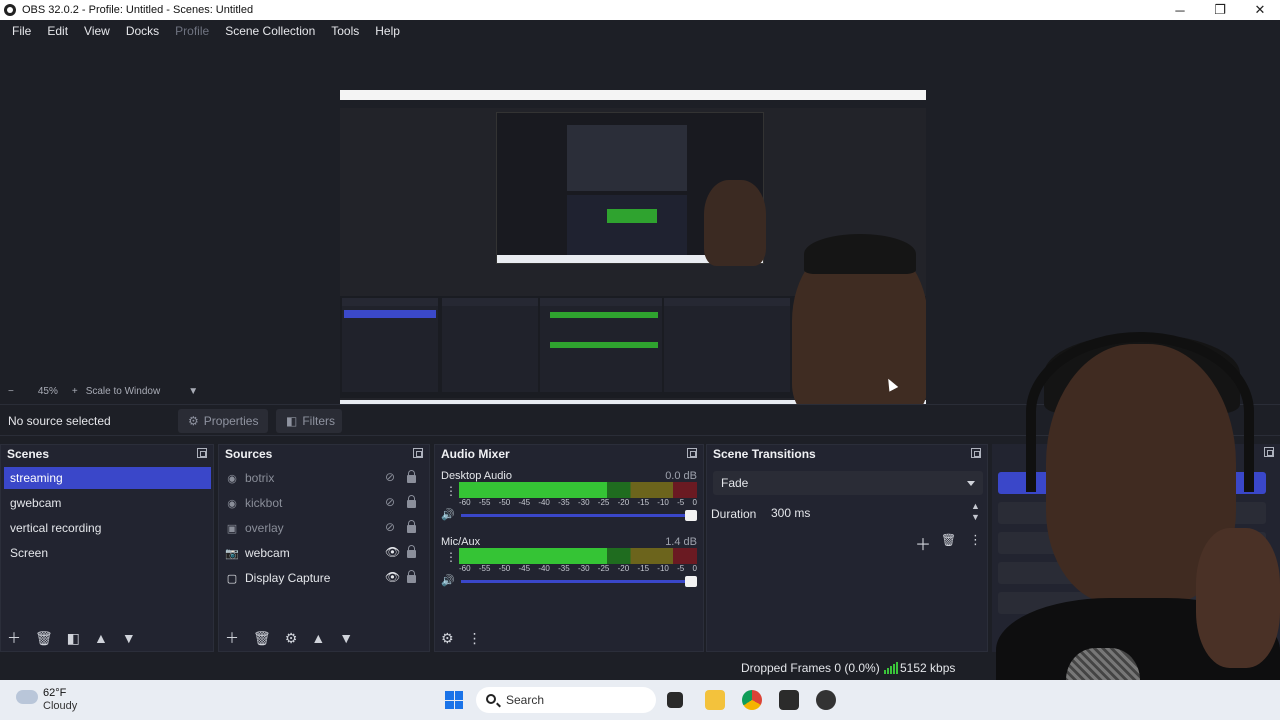 This screenshot has width=1280, height=720. I want to click on weather-temp: 62°F, so click(54, 693).